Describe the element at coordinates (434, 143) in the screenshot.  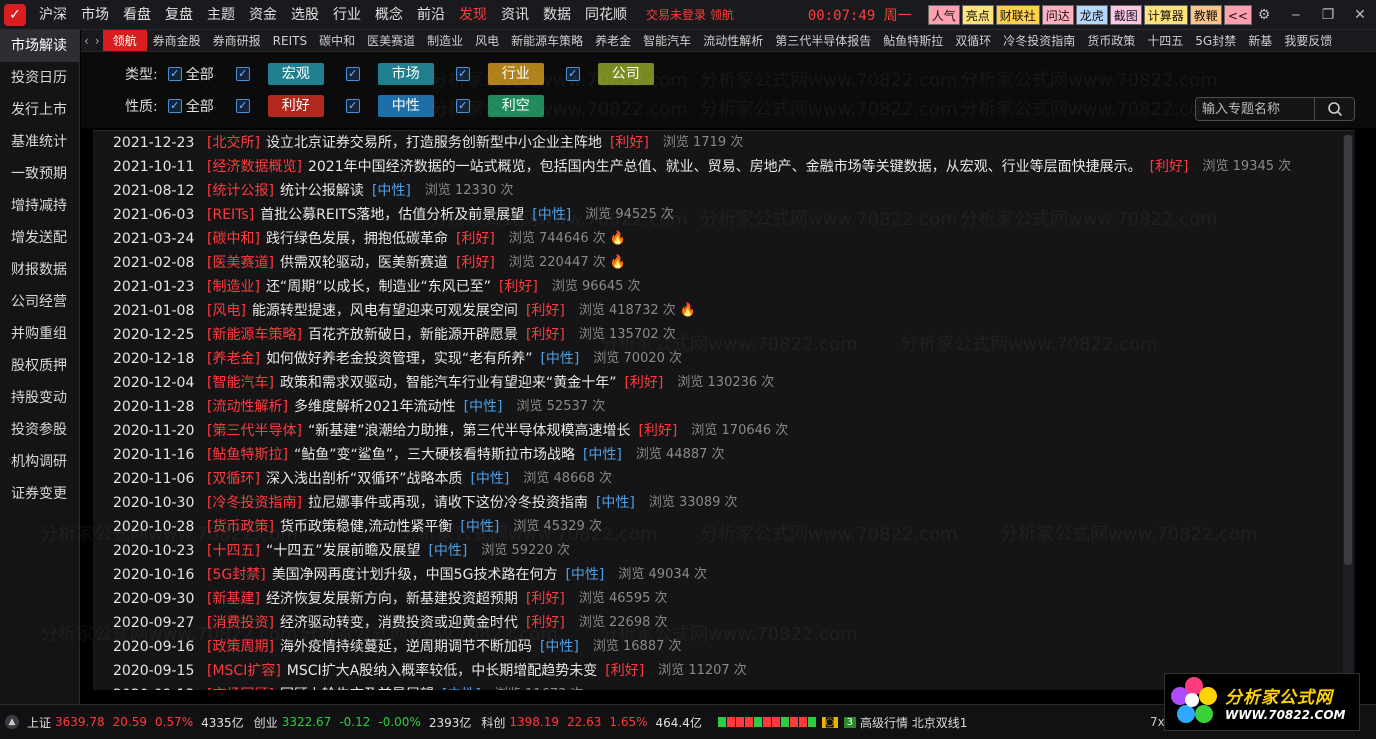
I see `list-title: 设立北京证券交易所，打造服务创新型中小企业主阵地` at that location.